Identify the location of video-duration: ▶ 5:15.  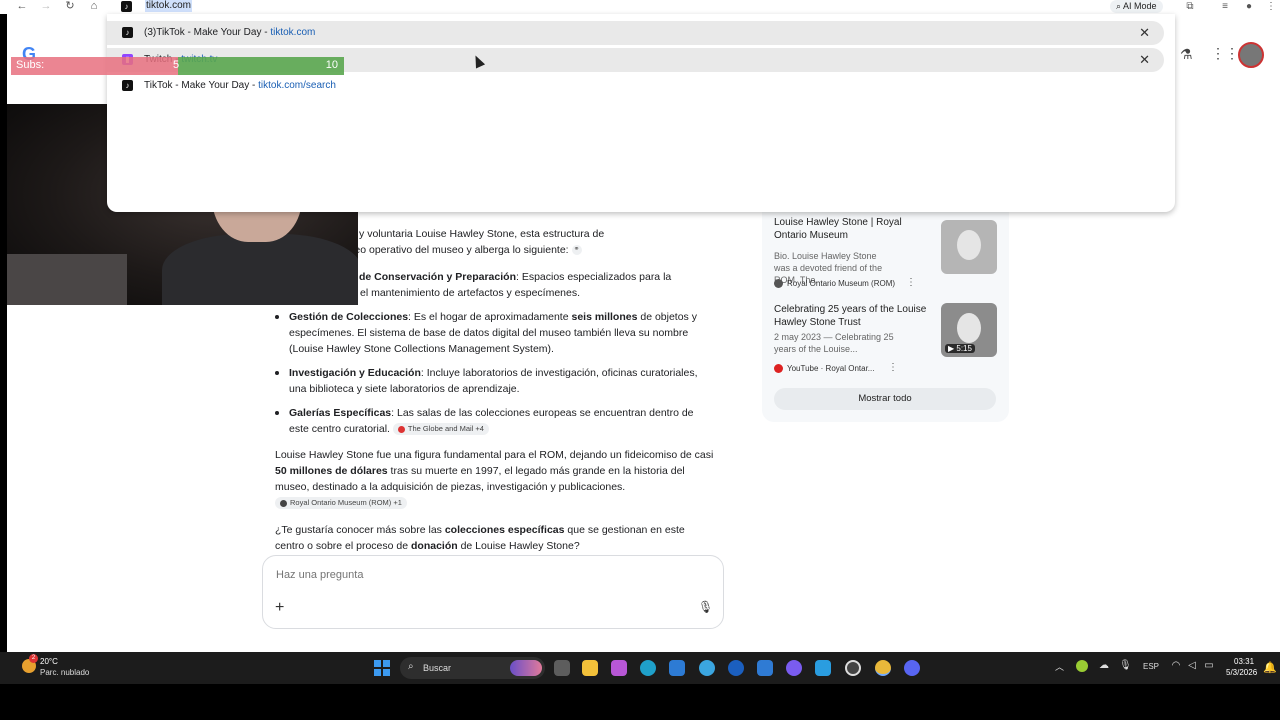
(960, 348).